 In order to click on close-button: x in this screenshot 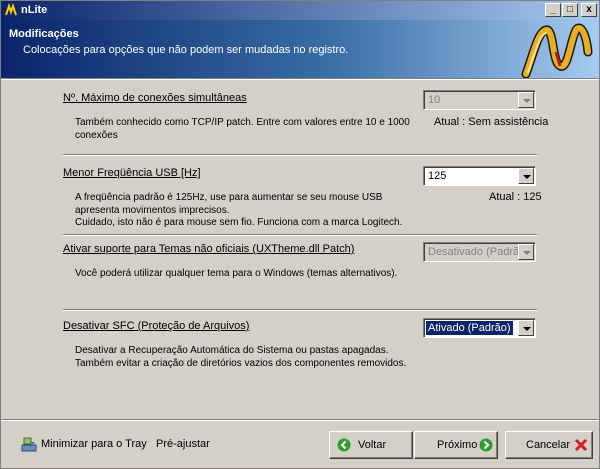, I will do `click(589, 10)`.